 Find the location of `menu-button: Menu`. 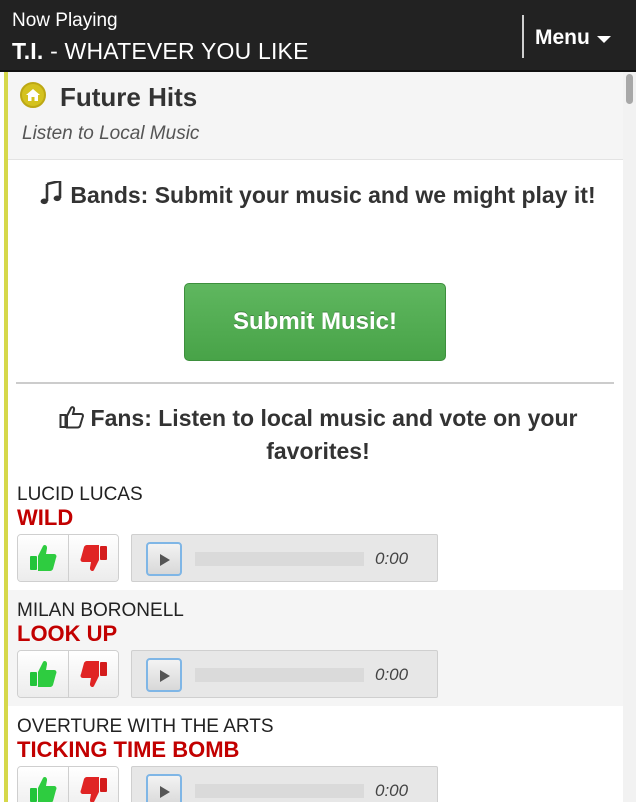

menu-button: Menu is located at coordinates (573, 38).